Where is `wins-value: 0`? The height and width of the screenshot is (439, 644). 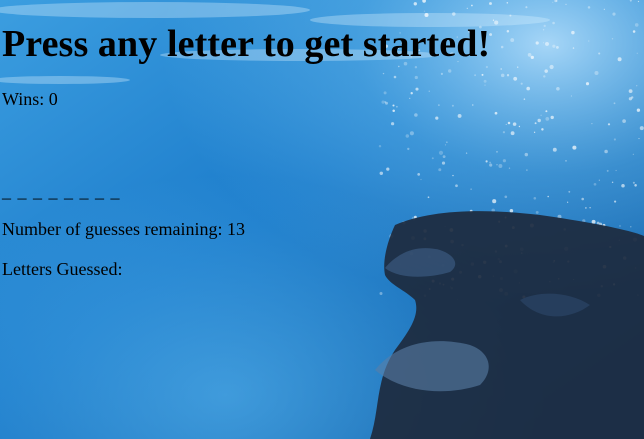
wins-value: 0 is located at coordinates (53, 99).